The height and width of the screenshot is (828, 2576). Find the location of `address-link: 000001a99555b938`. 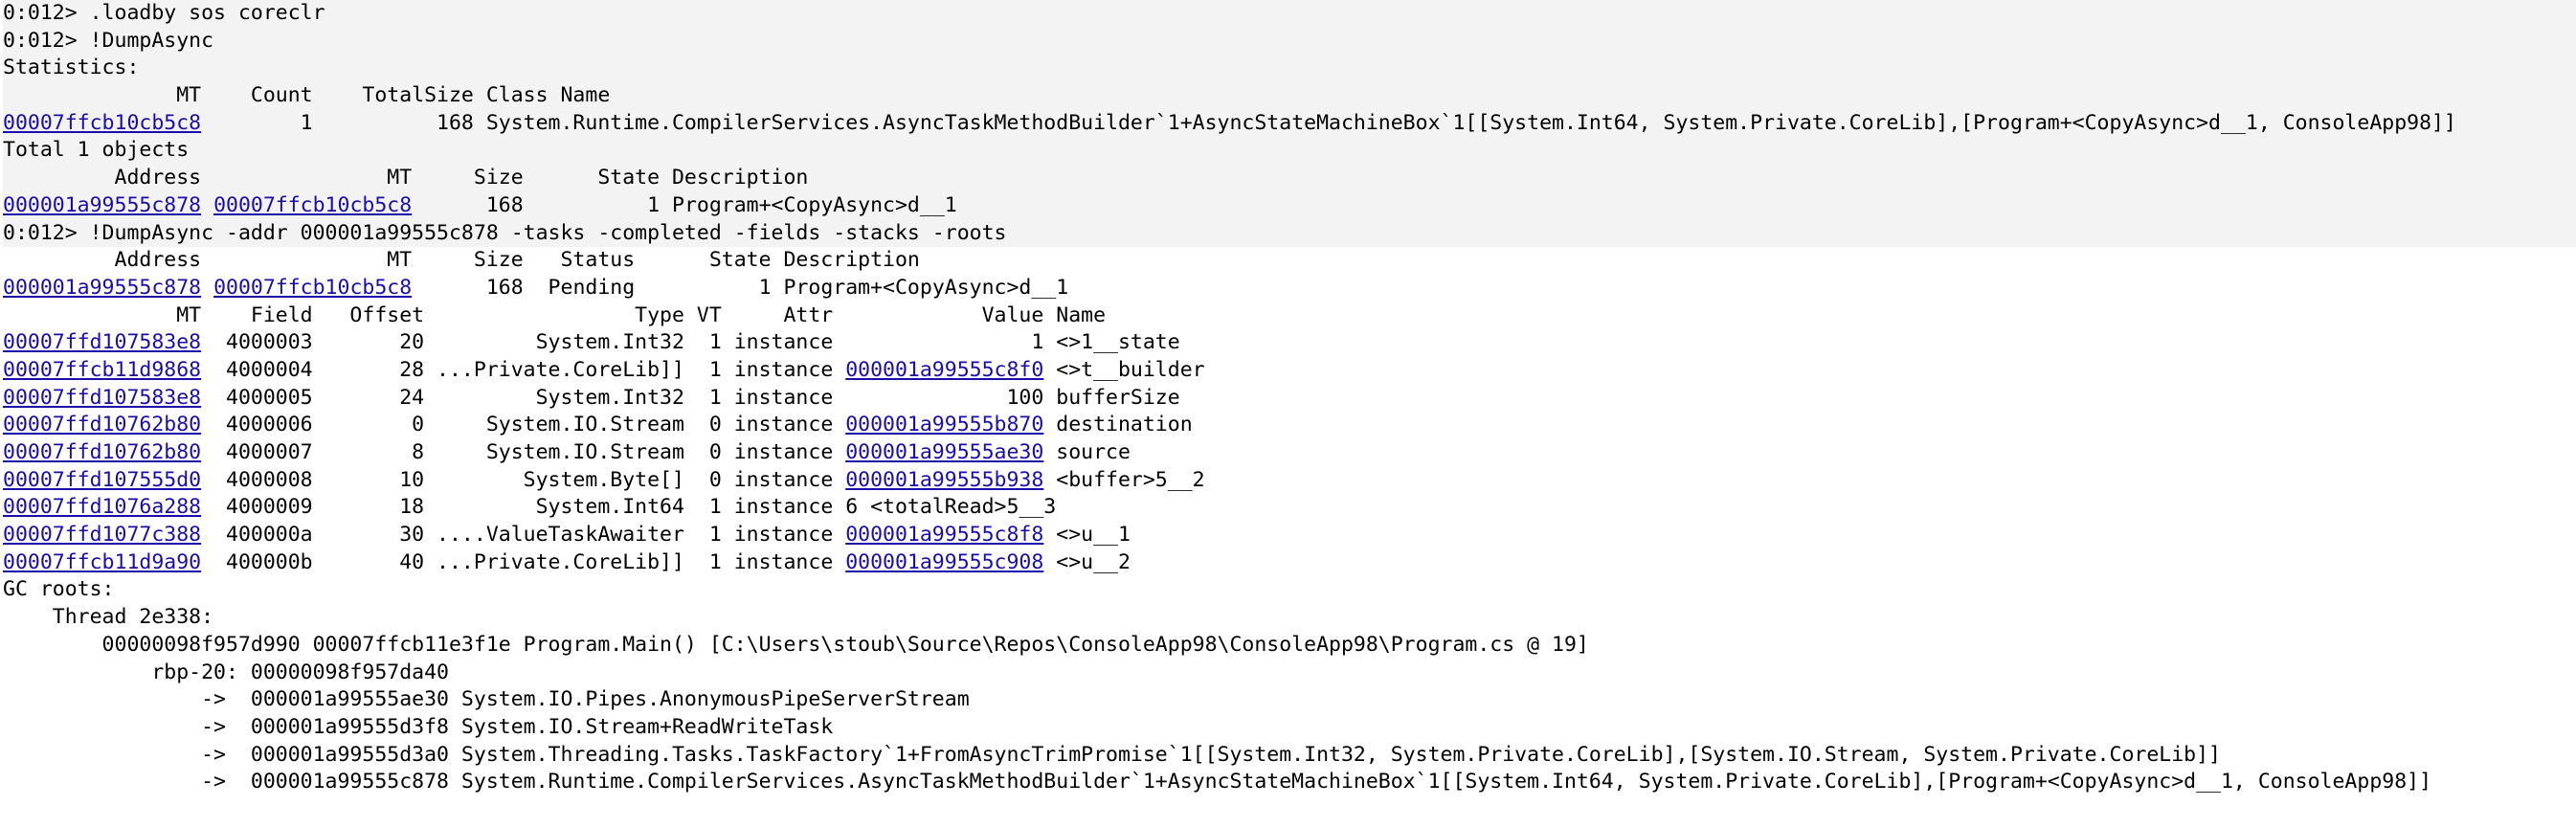

address-link: 000001a99555b938 is located at coordinates (944, 480).